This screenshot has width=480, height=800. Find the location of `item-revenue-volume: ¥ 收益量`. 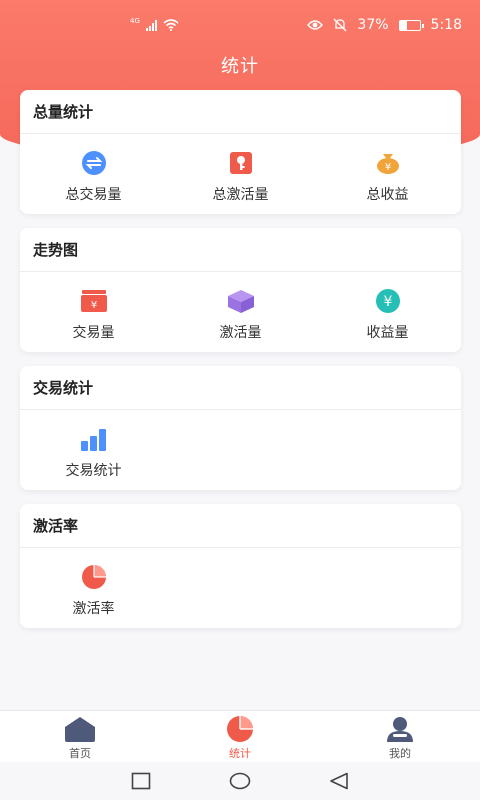

item-revenue-volume: ¥ 收益量 is located at coordinates (387, 312).